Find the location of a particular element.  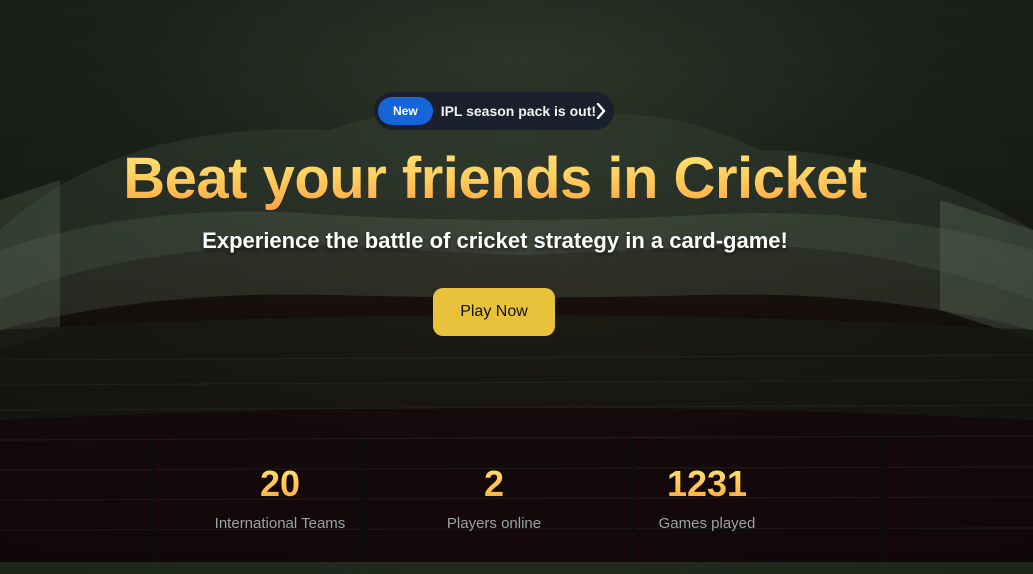

new-badge: New is located at coordinates (405, 111).